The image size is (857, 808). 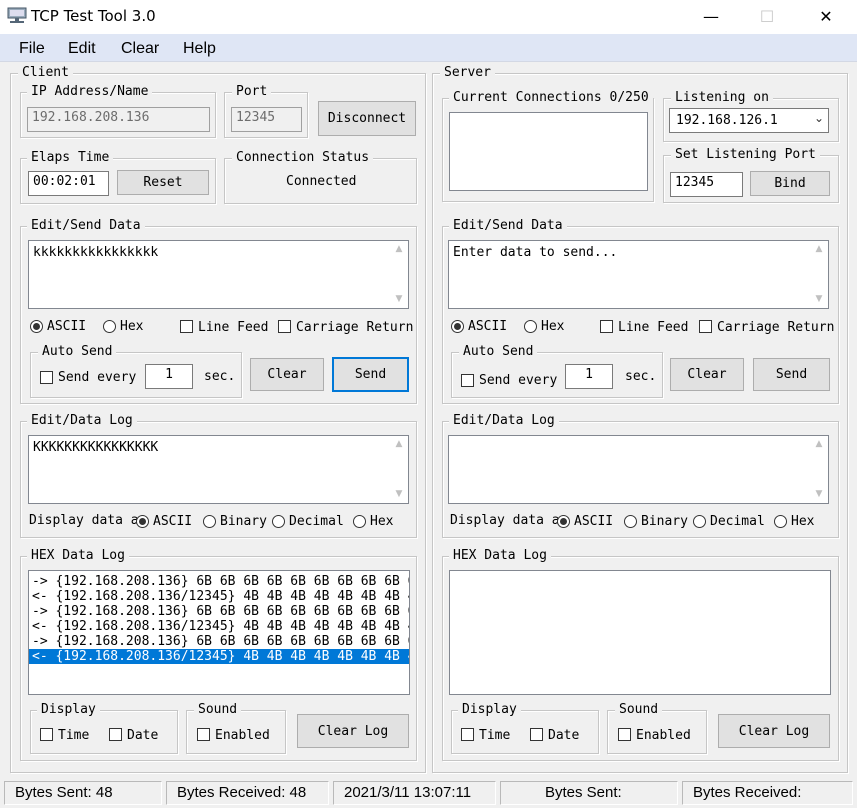 I want to click on menu-edit: Edit, so click(x=82, y=49).